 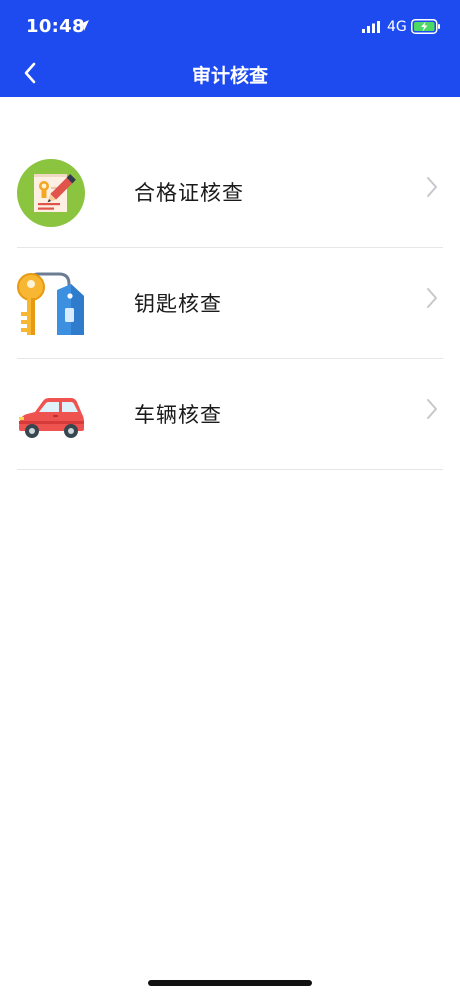 I want to click on menu-item-label: 钥匙核查, so click(x=178, y=304).